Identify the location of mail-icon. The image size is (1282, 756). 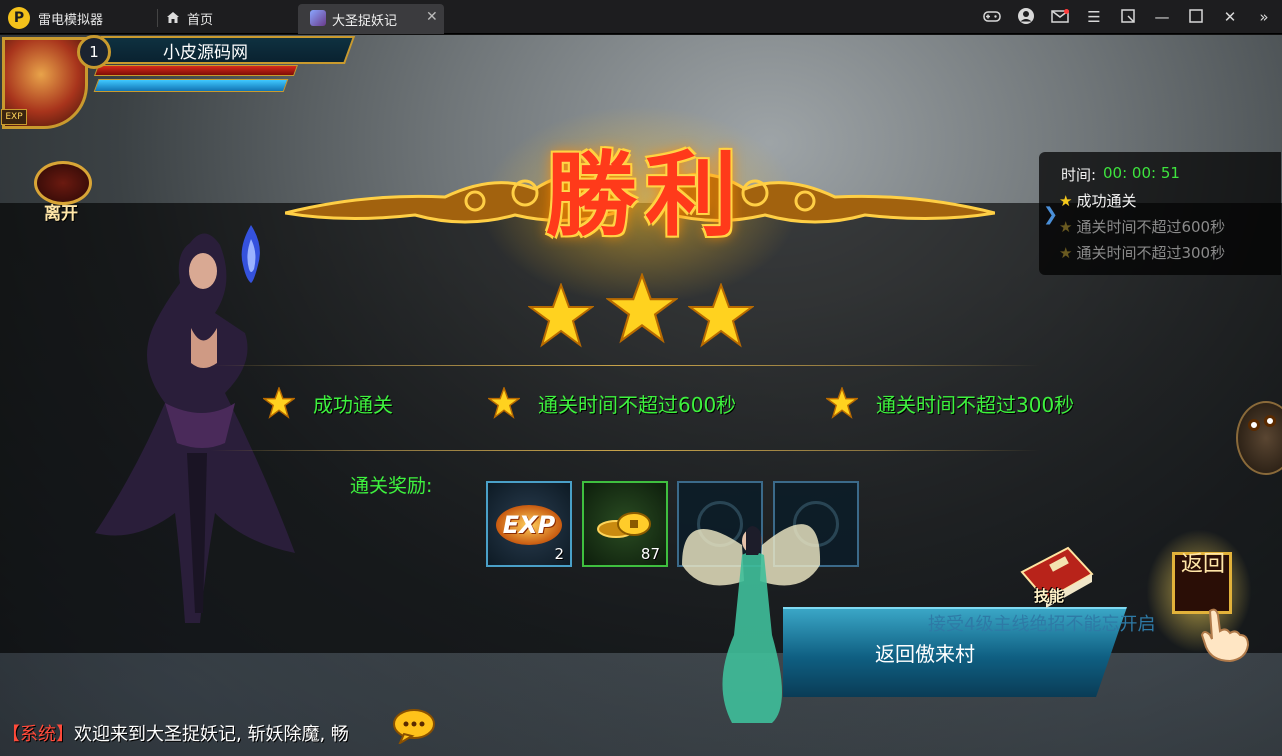
(1060, 17).